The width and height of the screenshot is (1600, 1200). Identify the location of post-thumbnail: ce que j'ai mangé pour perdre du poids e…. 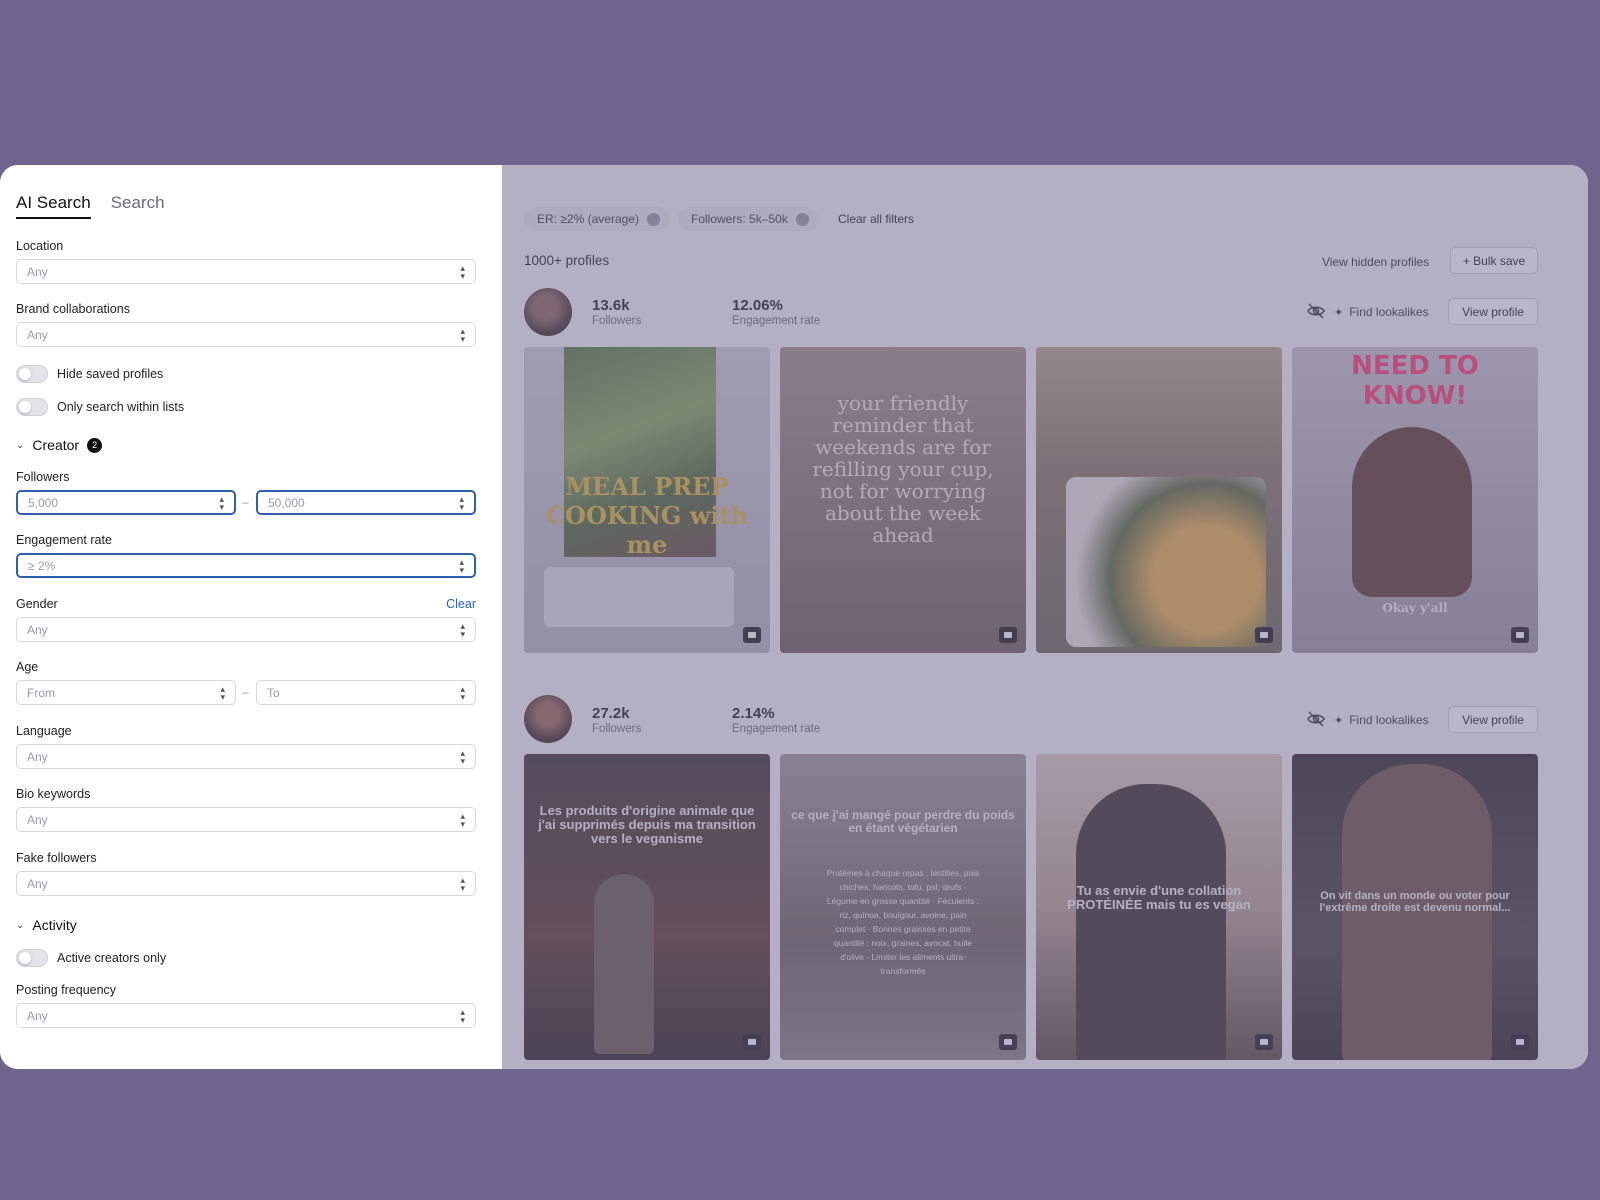
(903, 907).